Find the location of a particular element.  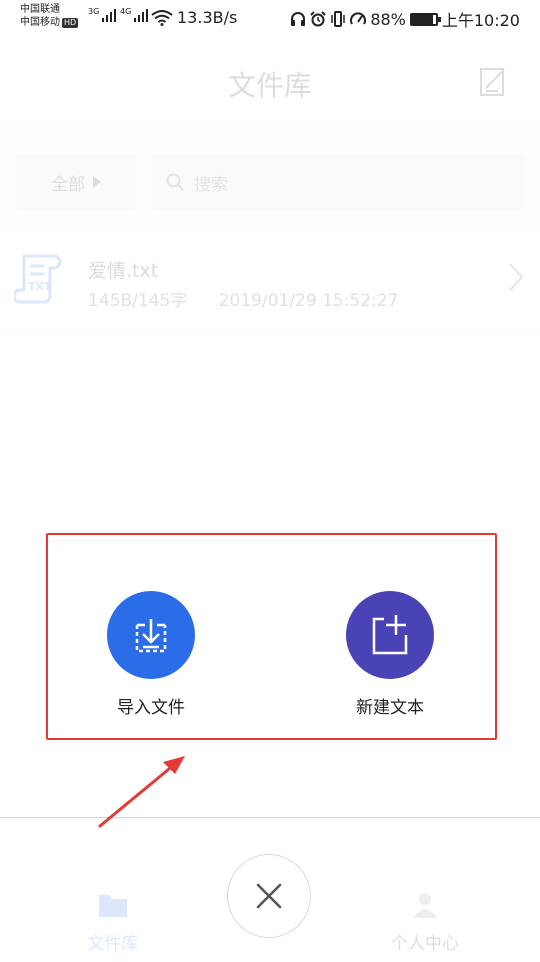

battery-percent: 88% is located at coordinates (388, 19).